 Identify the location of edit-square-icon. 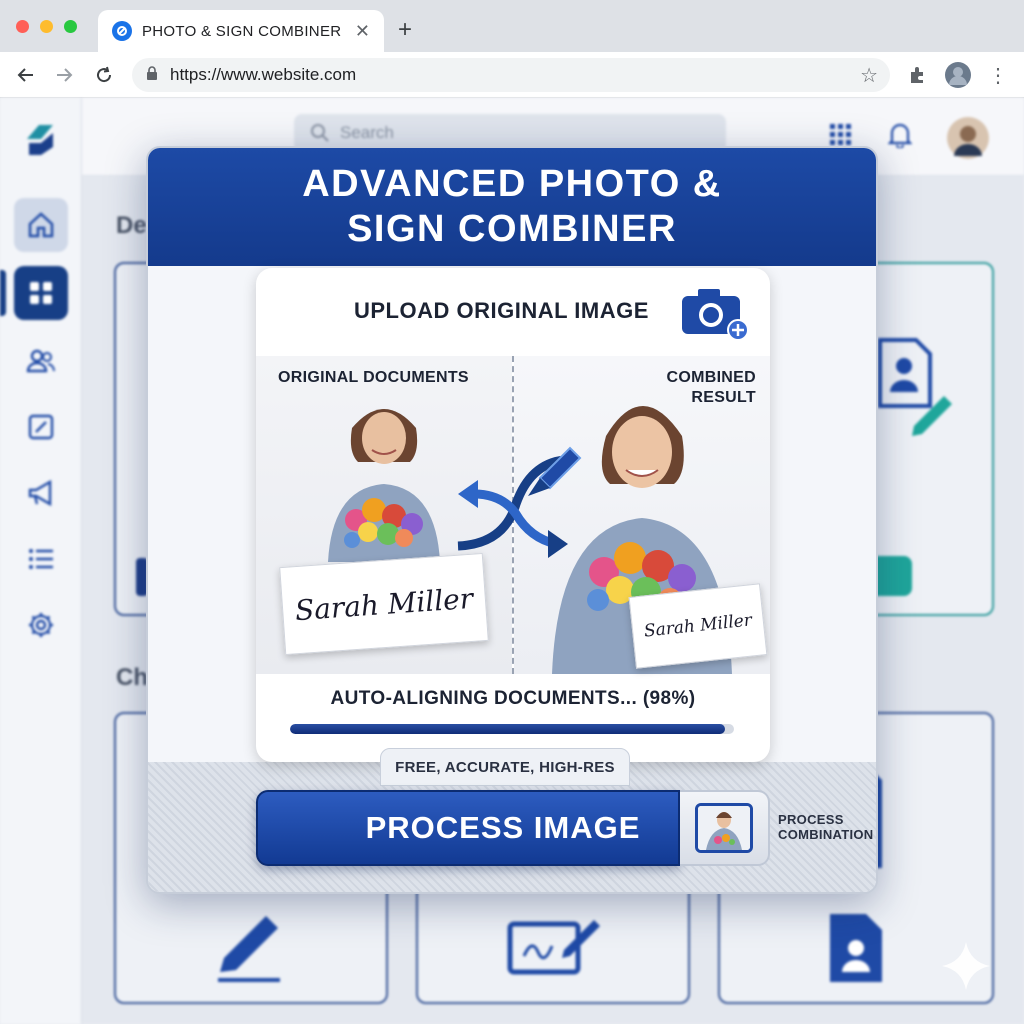
(41, 427).